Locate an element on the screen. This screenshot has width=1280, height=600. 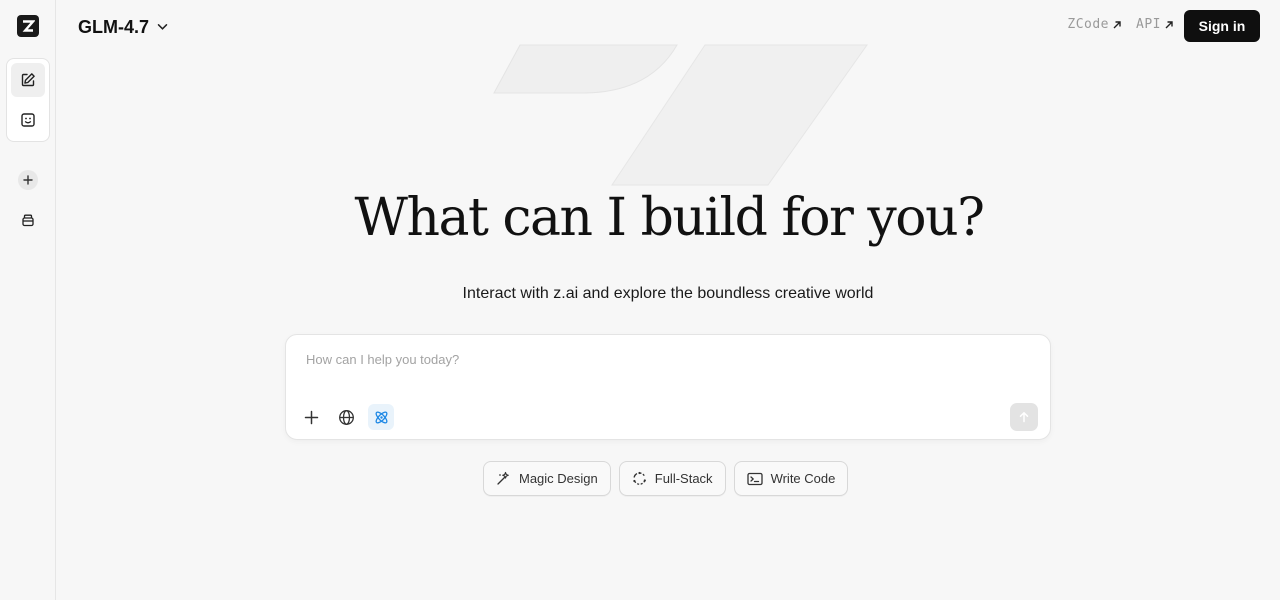
send-button is located at coordinates (1024, 417).